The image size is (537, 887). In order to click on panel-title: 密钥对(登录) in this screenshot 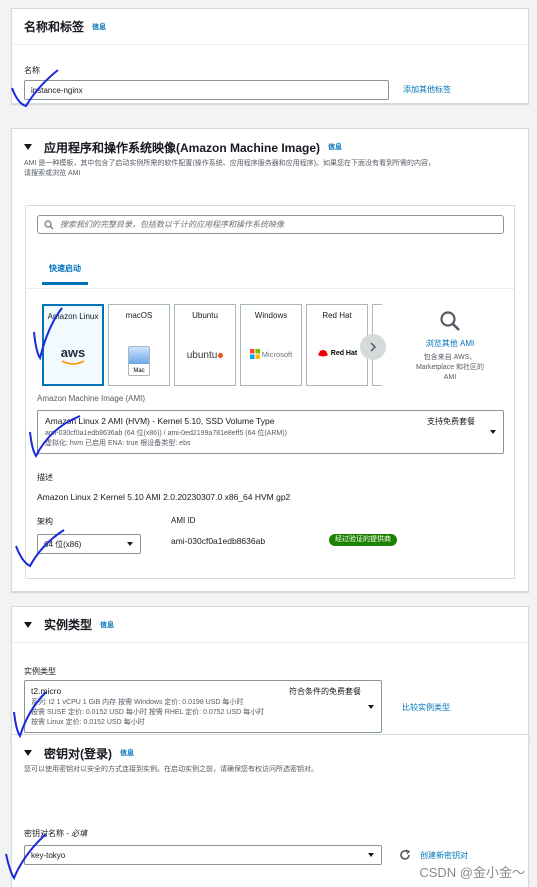, I will do `click(78, 753)`.